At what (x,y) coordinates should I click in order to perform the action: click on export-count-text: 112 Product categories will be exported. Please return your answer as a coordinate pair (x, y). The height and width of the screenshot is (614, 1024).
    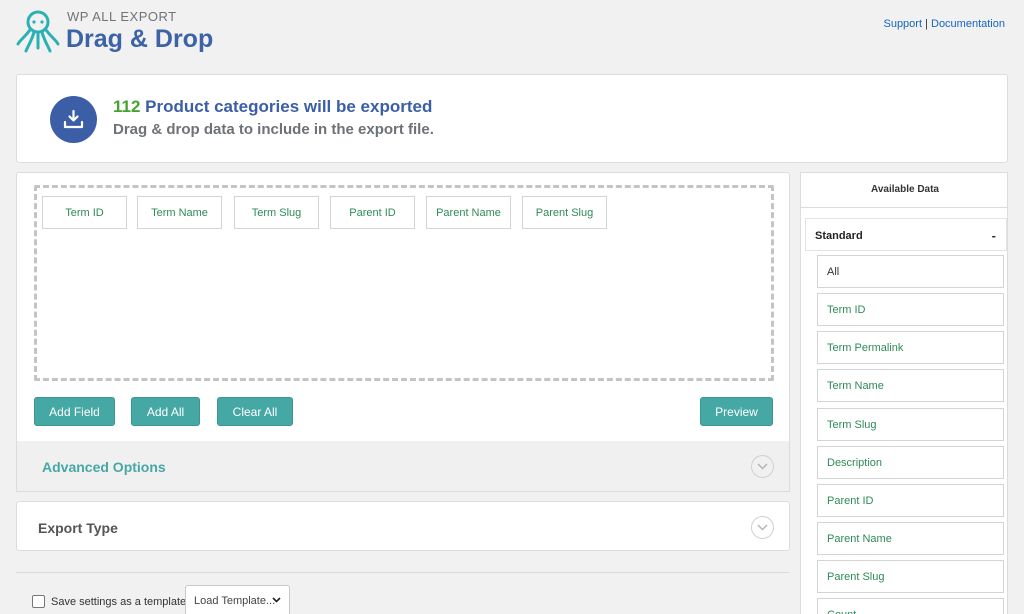
    Looking at the image, I should click on (272, 107).